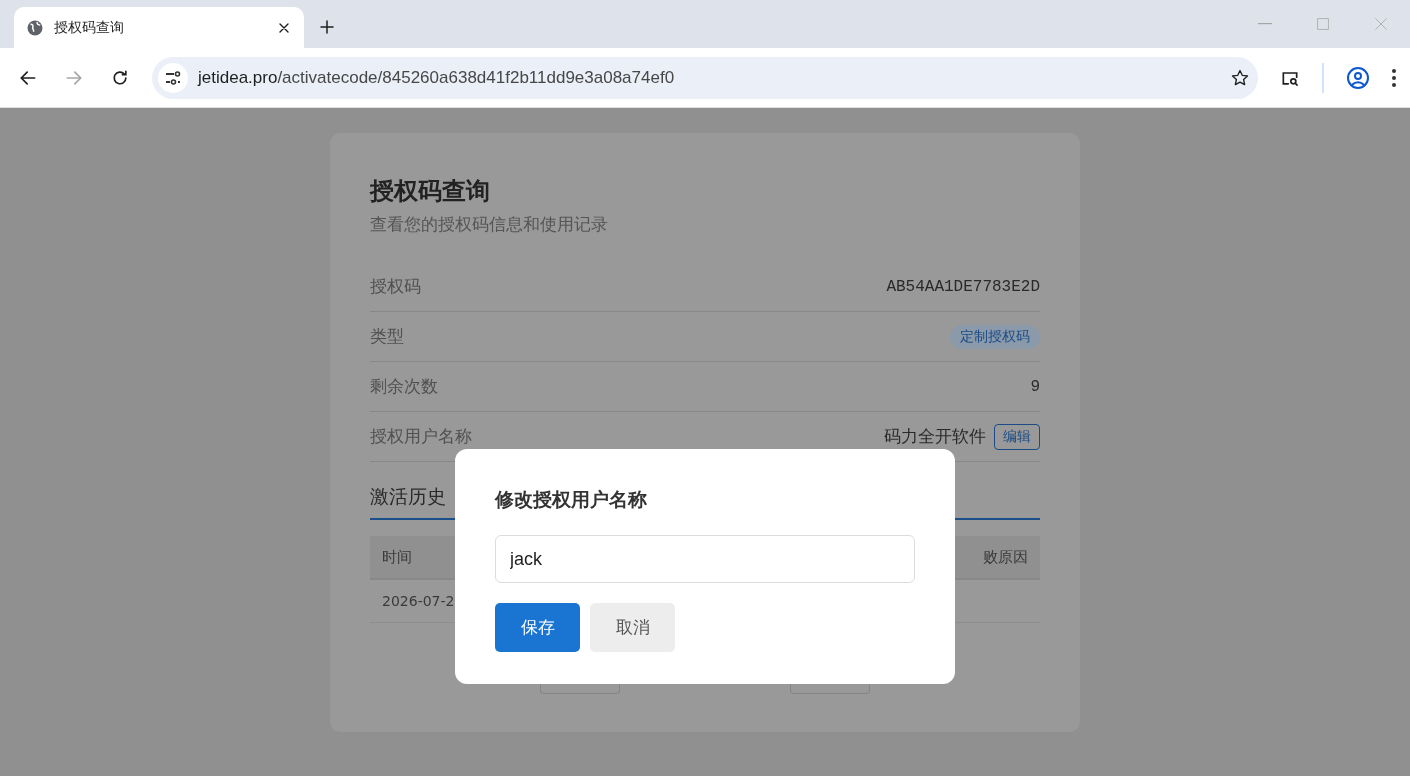 The height and width of the screenshot is (776, 1410). Describe the element at coordinates (537, 627) in the screenshot. I see `save-button: 保存` at that location.